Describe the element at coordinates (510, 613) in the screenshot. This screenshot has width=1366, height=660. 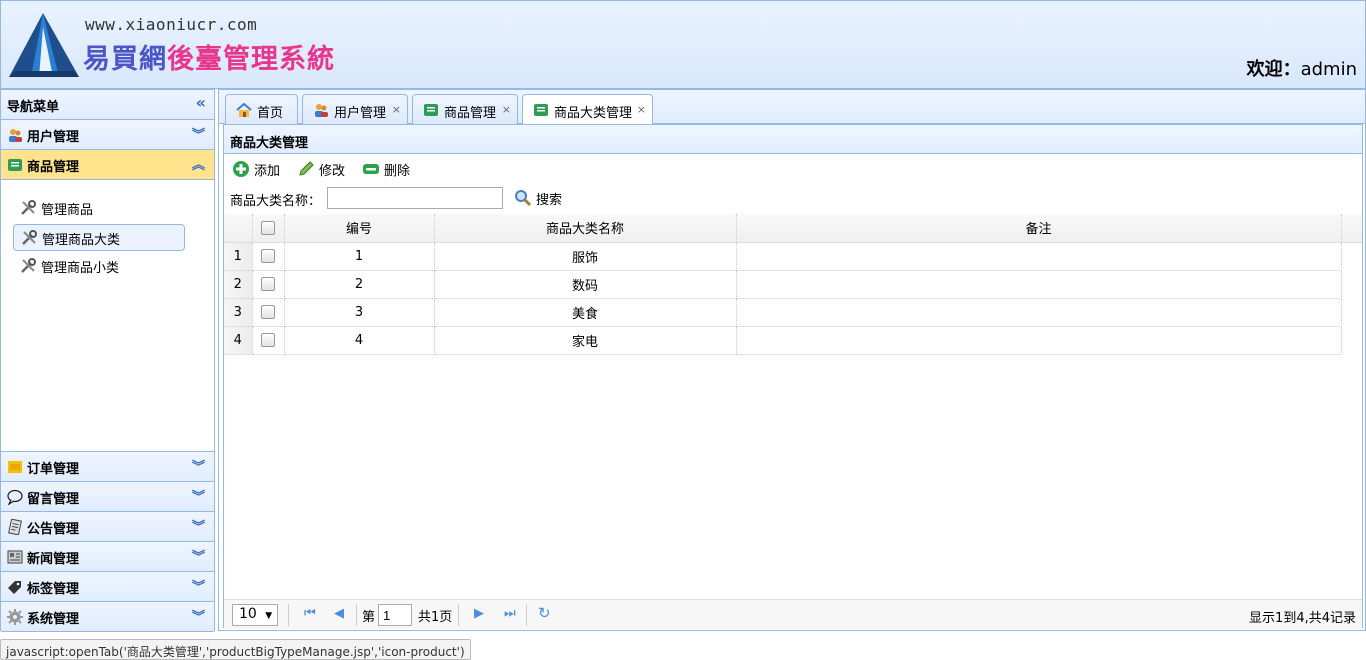
I see `last-page-icon: ⏭` at that location.